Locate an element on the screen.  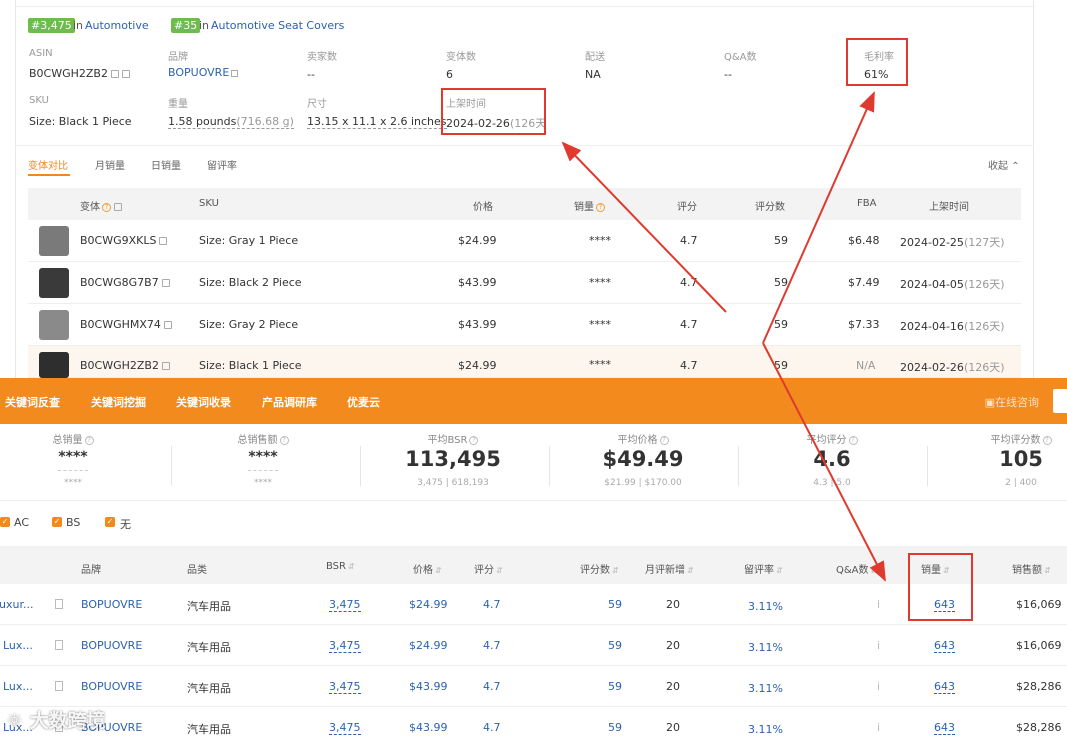
asin-label: ASIN is located at coordinates (41, 53).